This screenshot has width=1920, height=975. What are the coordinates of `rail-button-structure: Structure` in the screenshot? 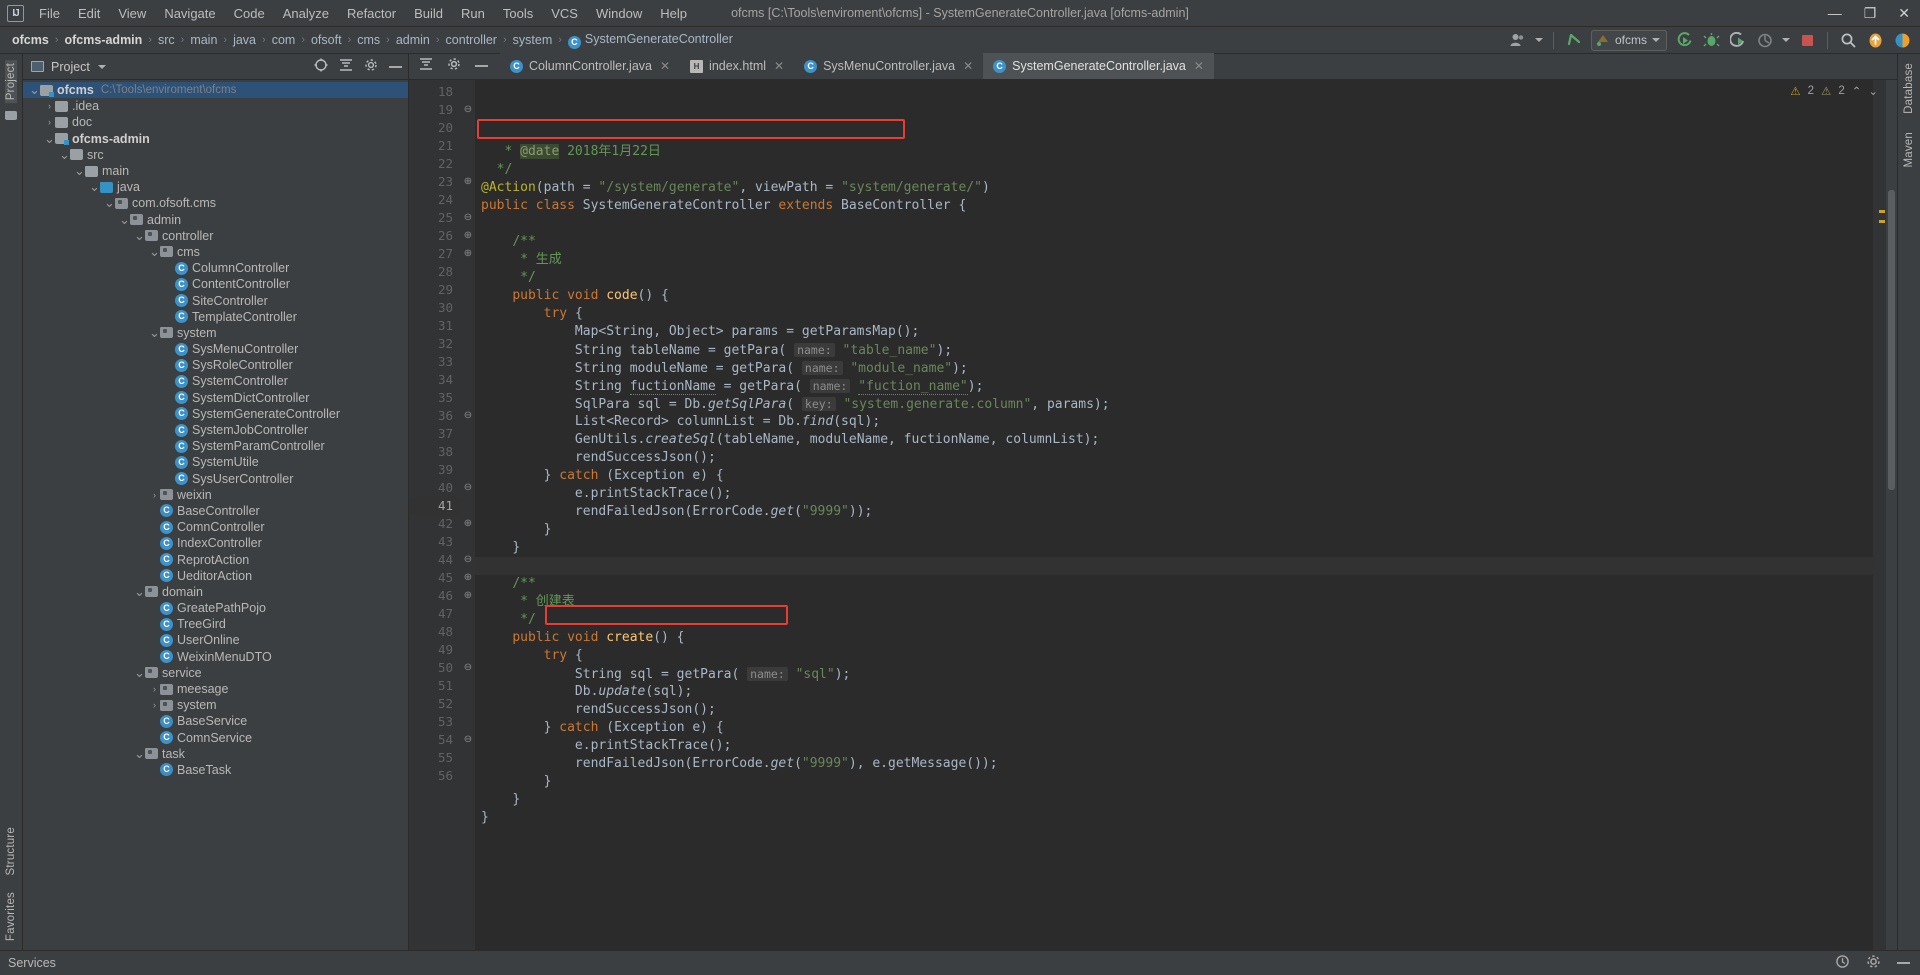 It's located at (11, 851).